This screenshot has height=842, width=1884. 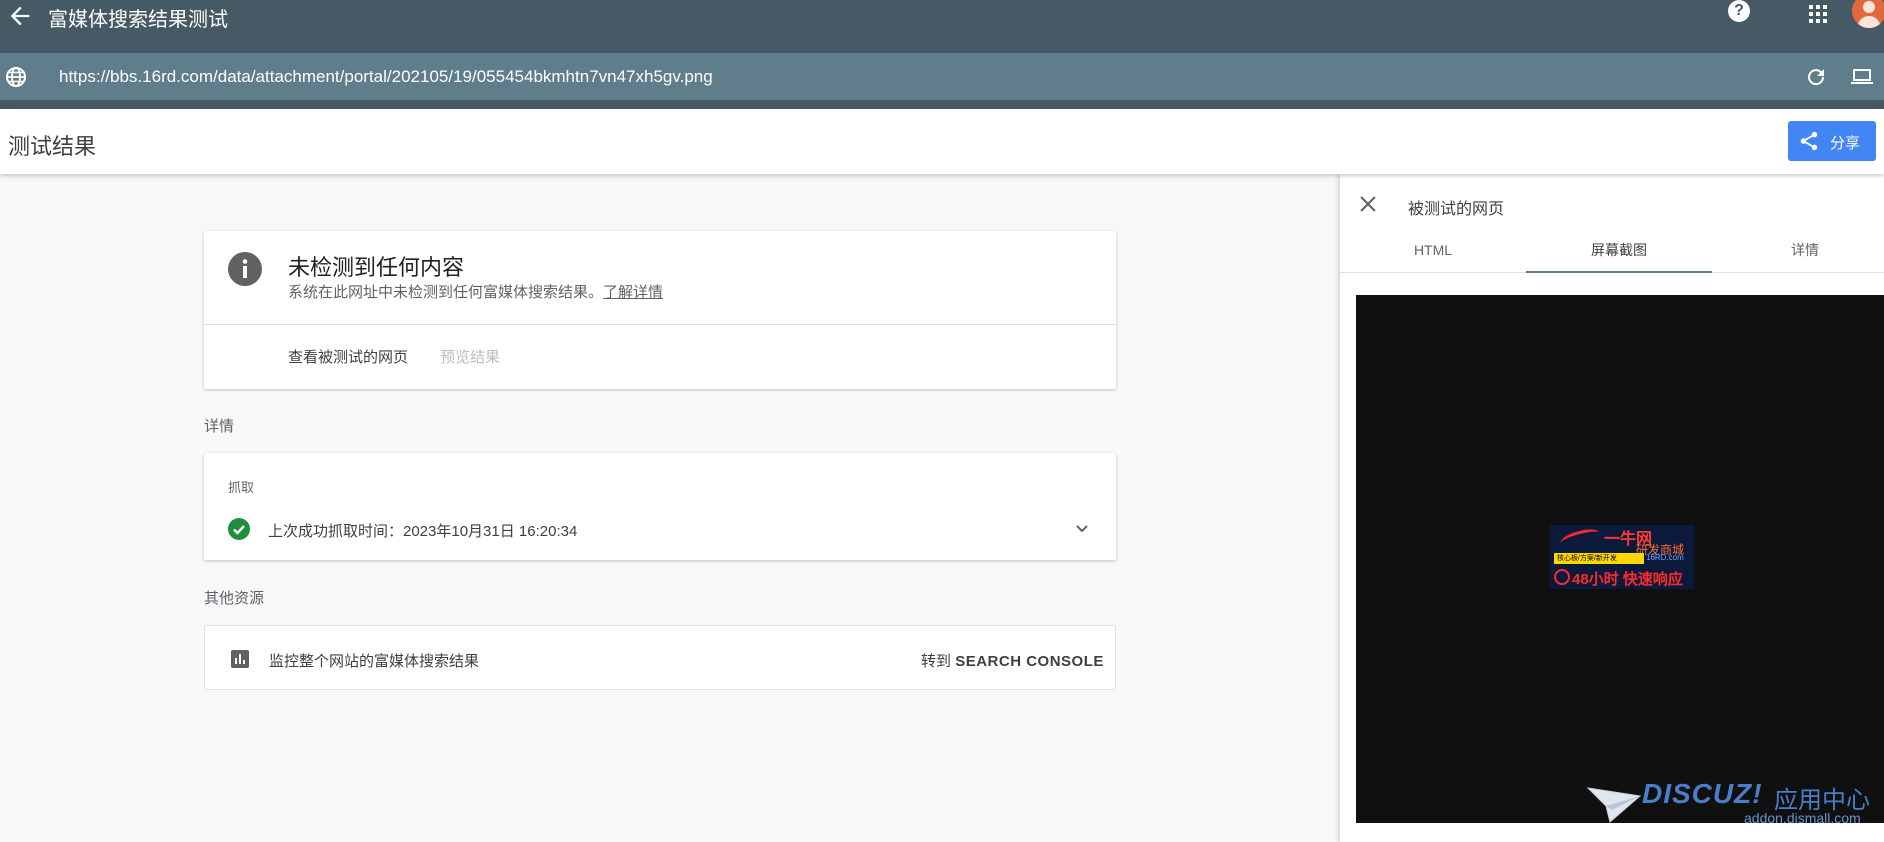 I want to click on app-top-bar: 富媒体搜索结果测试 ?, so click(x=942, y=26).